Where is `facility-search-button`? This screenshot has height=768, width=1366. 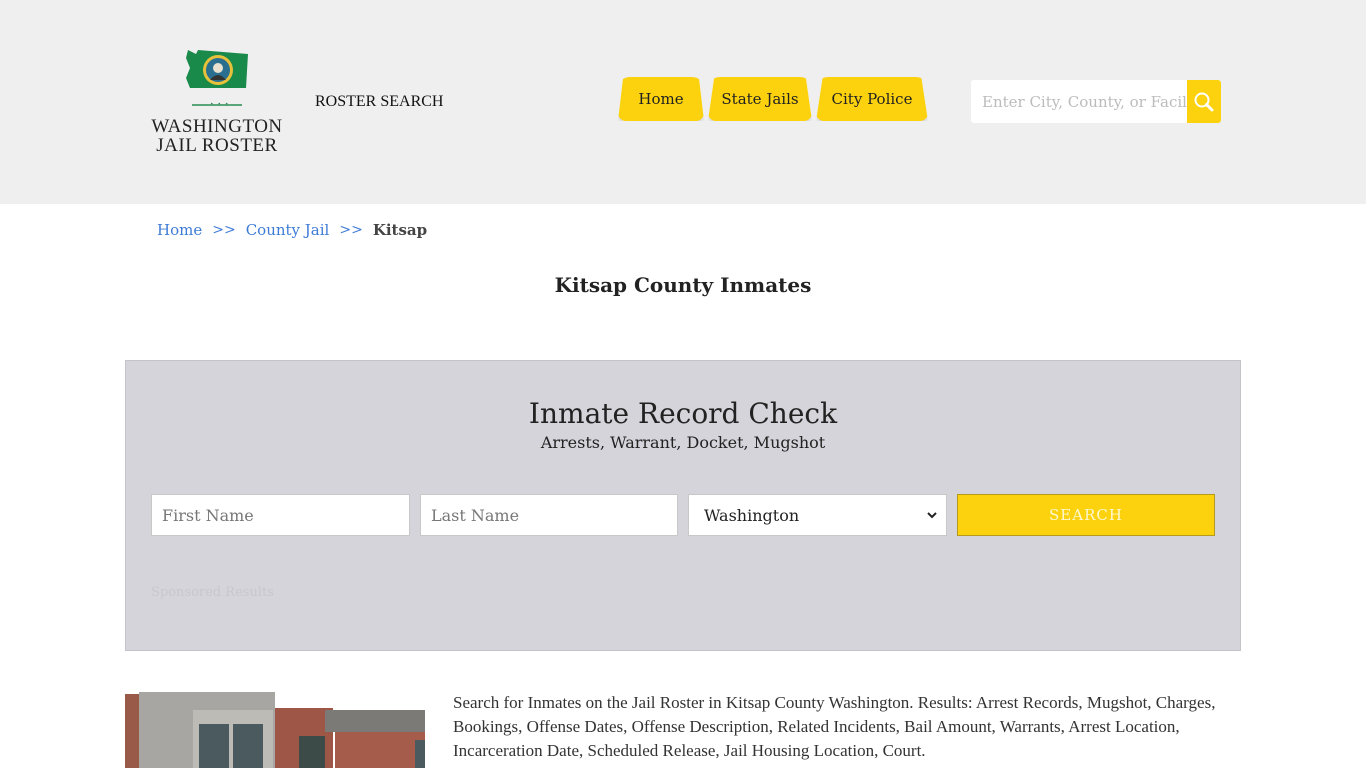
facility-search-button is located at coordinates (1204, 101).